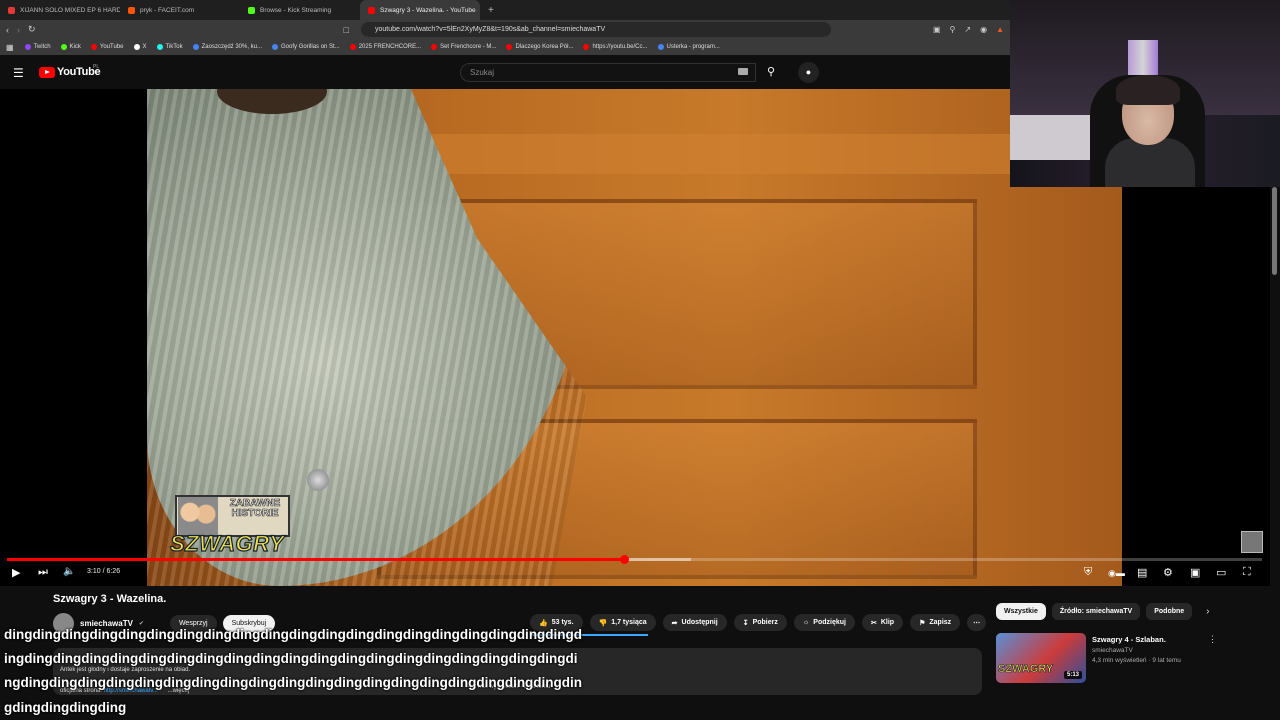 Image resolution: width=1280 pixels, height=720 pixels. I want to click on bookmark-star-icon: □, so click(346, 30).